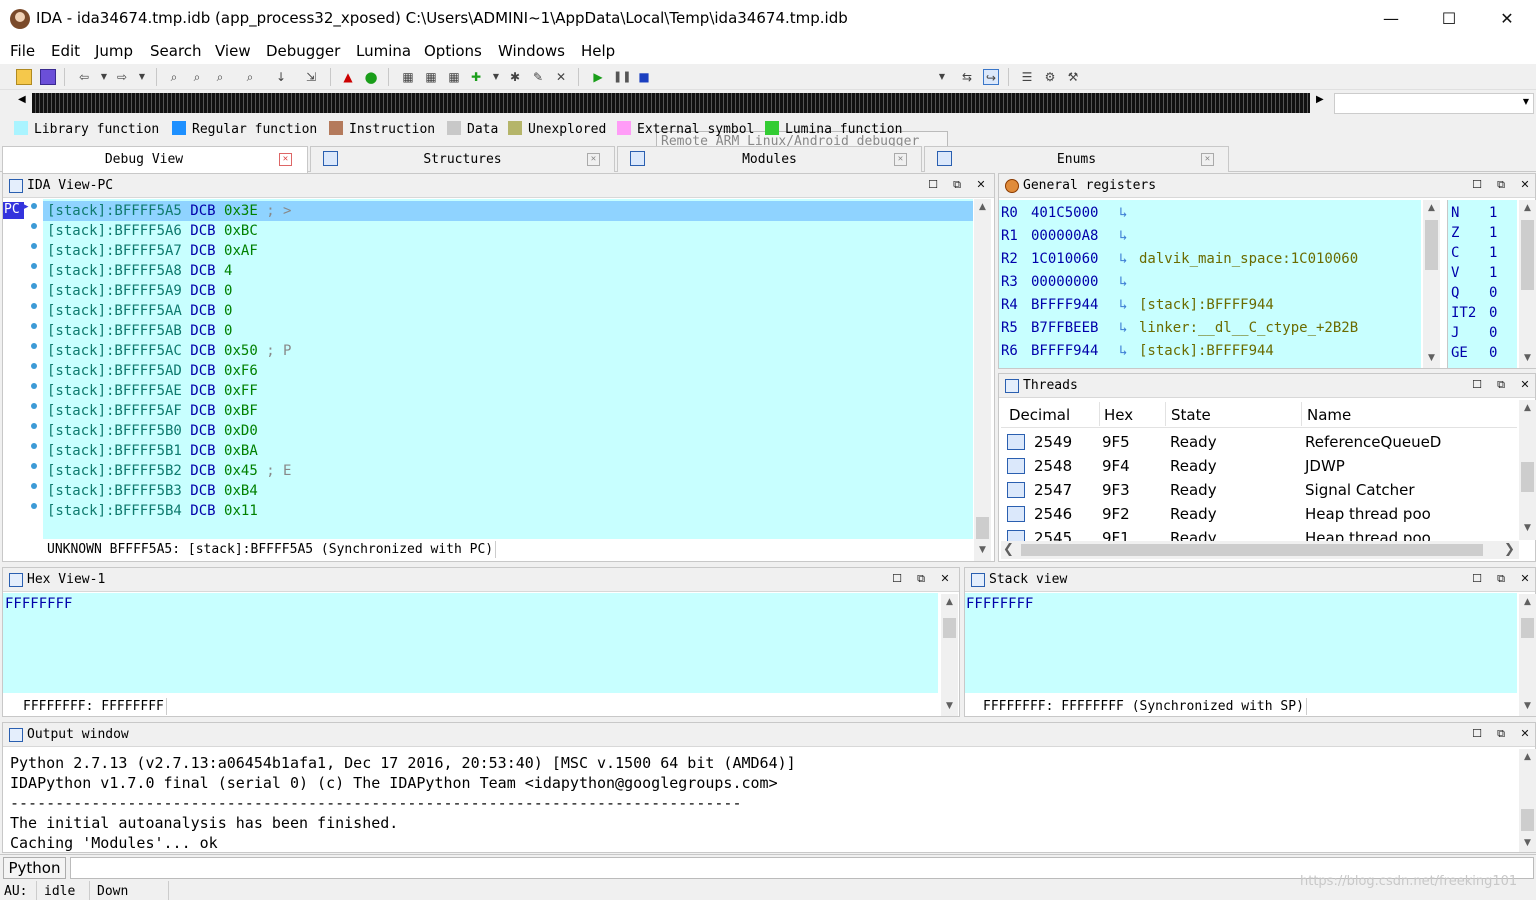 Image resolution: width=1536 pixels, height=900 pixels. Describe the element at coordinates (1070, 213) in the screenshot. I see `register-row: R0 401C5000 ↳` at that location.